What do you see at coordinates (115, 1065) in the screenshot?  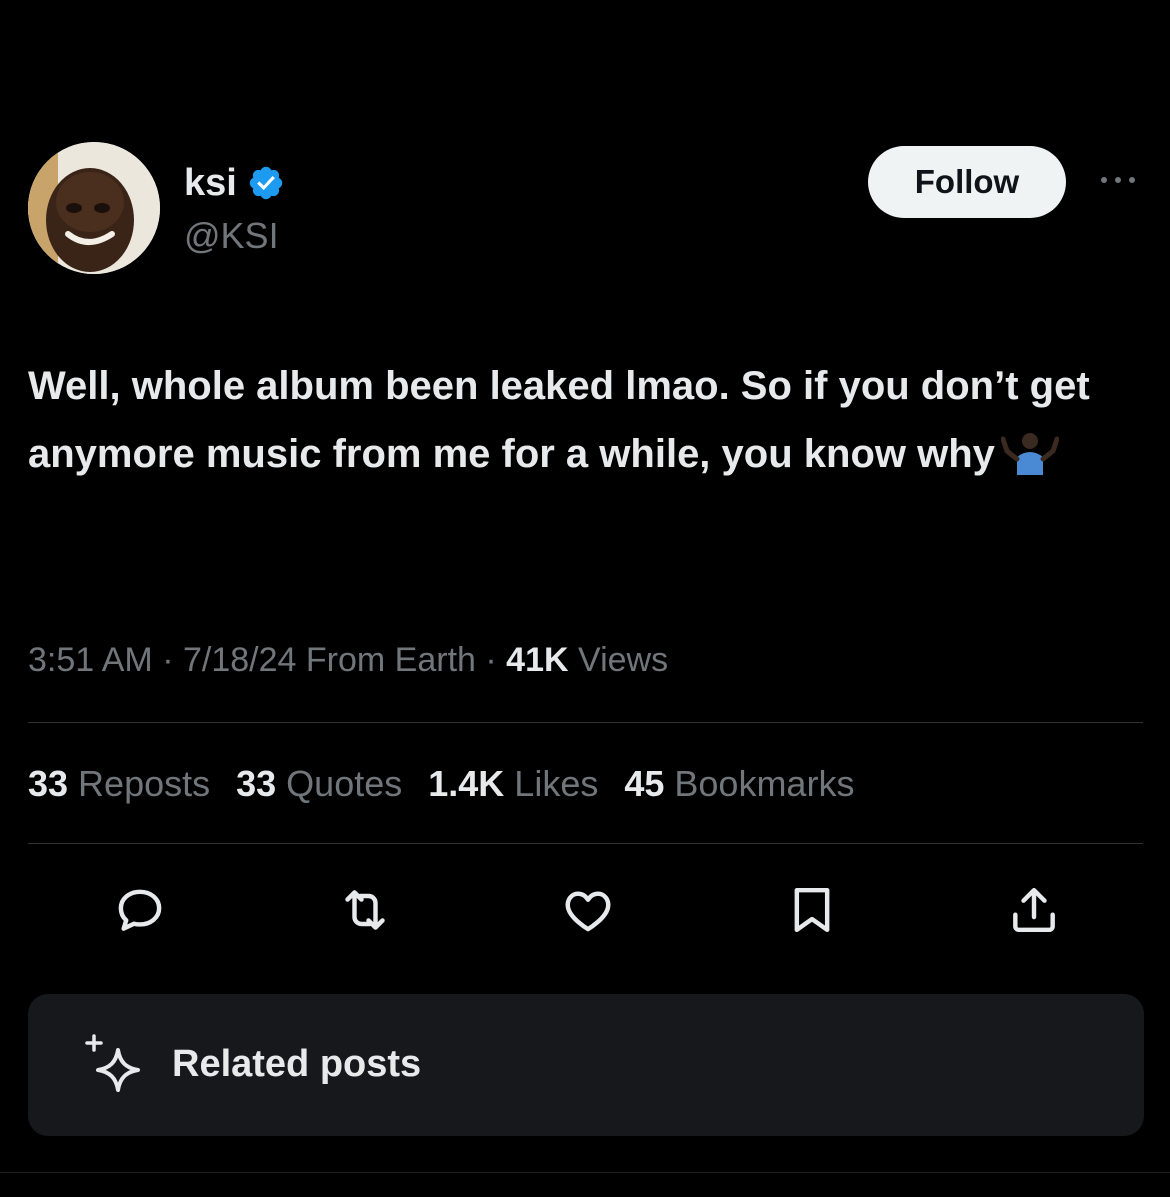 I see `sparkle-icon` at bounding box center [115, 1065].